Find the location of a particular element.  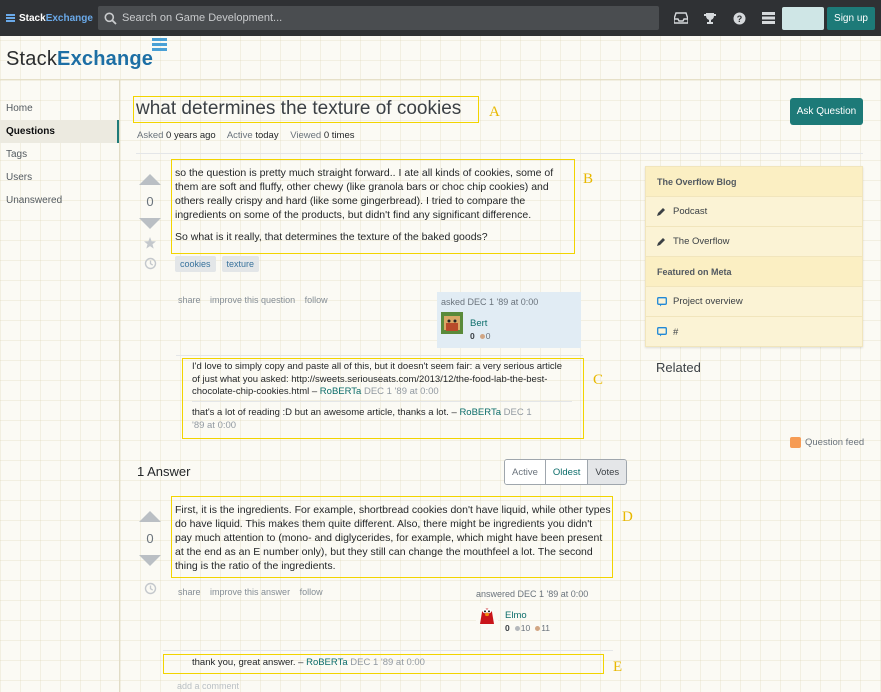

annotation-box-e is located at coordinates (383, 664).